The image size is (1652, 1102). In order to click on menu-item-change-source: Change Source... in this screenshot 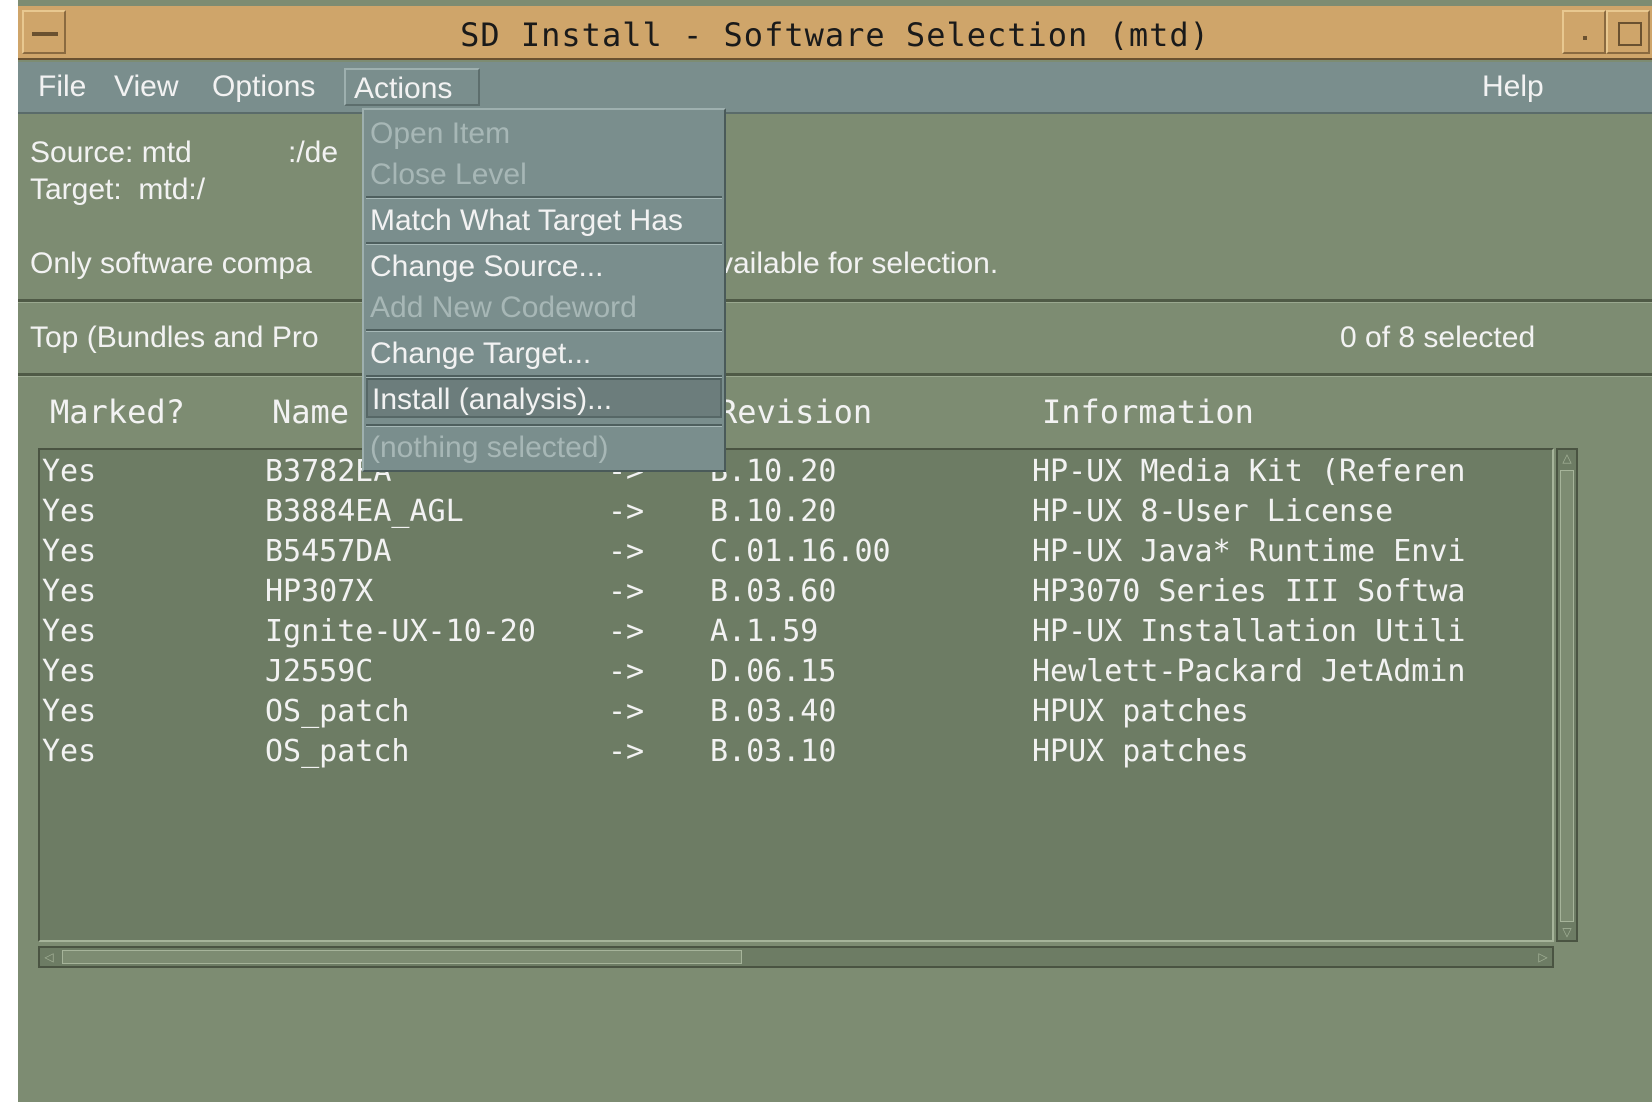, I will do `click(545, 267)`.